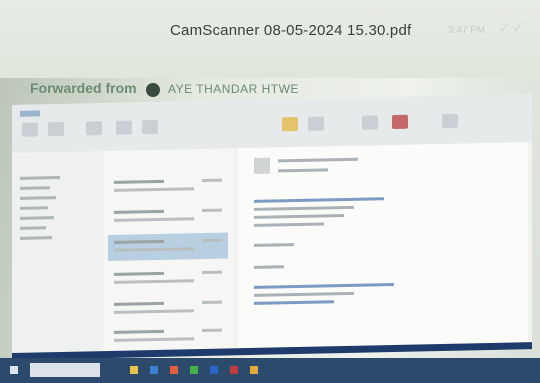 The image size is (540, 383). Describe the element at coordinates (290, 30) in the screenshot. I see `file-name: CamScanner 08-05-2024 15.30.pdf` at that location.